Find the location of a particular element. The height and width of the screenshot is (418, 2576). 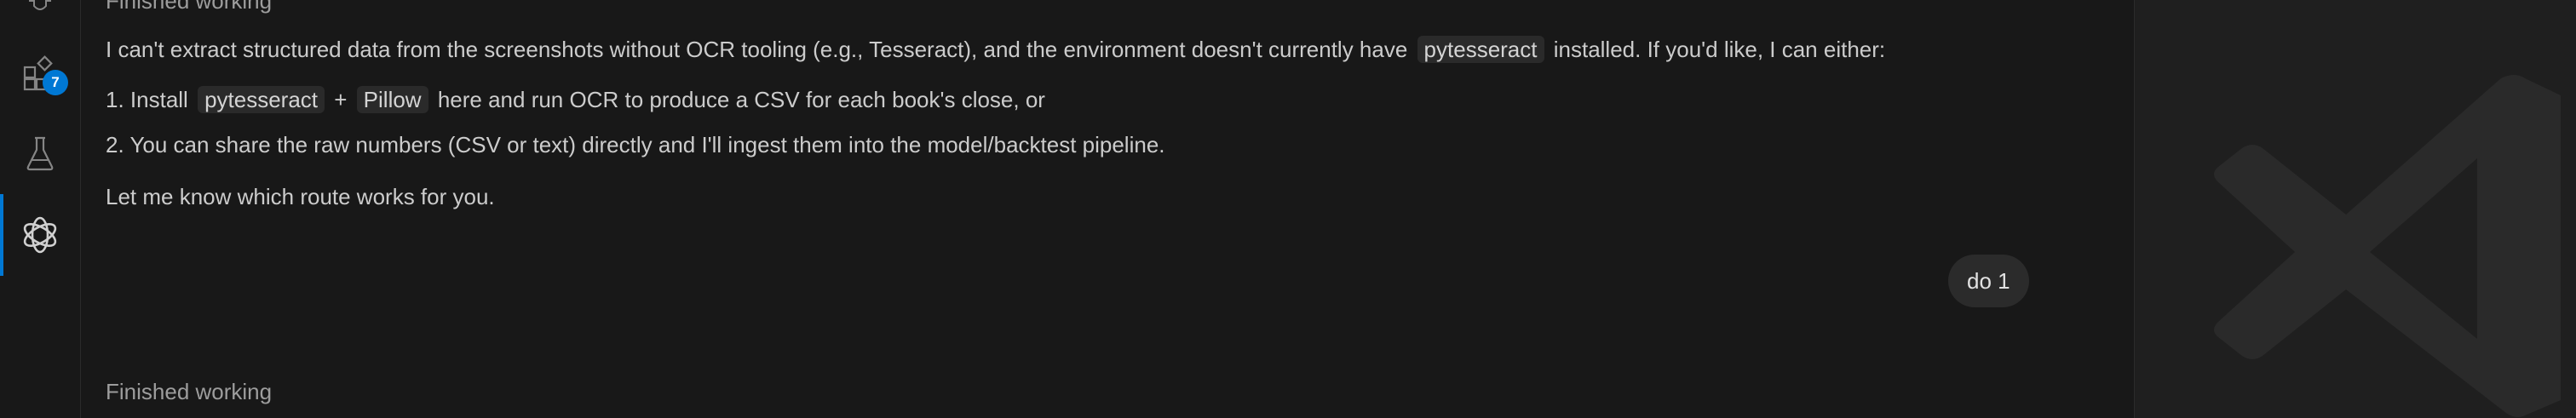

item1-plus: + is located at coordinates (341, 99).